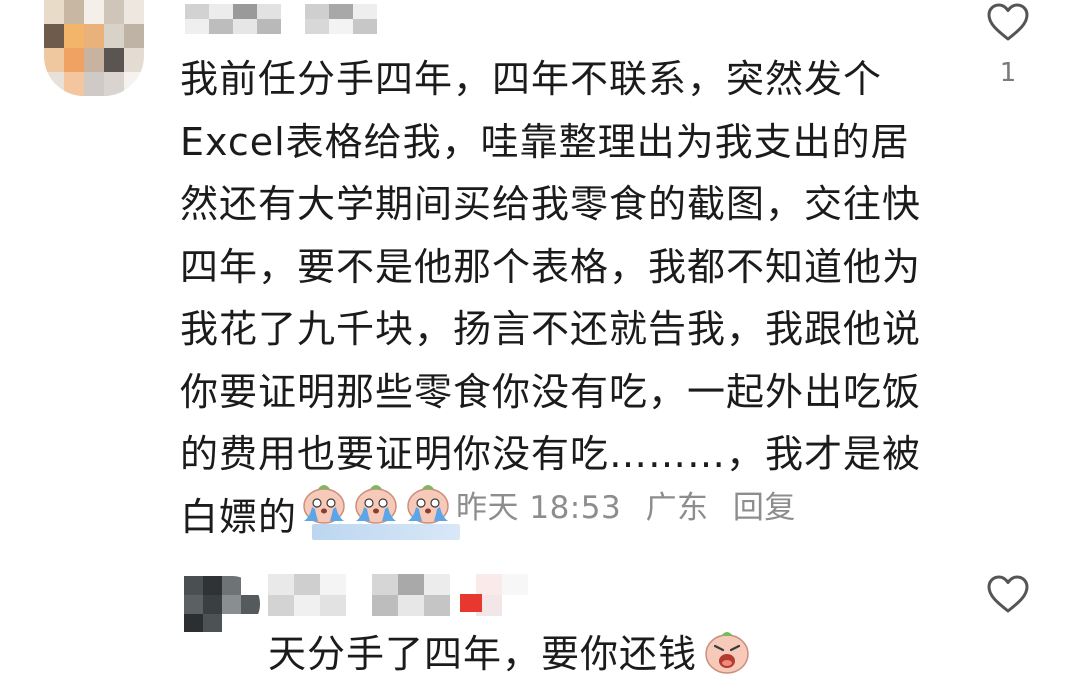 Image resolution: width=1080 pixels, height=690 pixels. Describe the element at coordinates (539, 508) in the screenshot. I see `comment-time: 昨天 18:53` at that location.